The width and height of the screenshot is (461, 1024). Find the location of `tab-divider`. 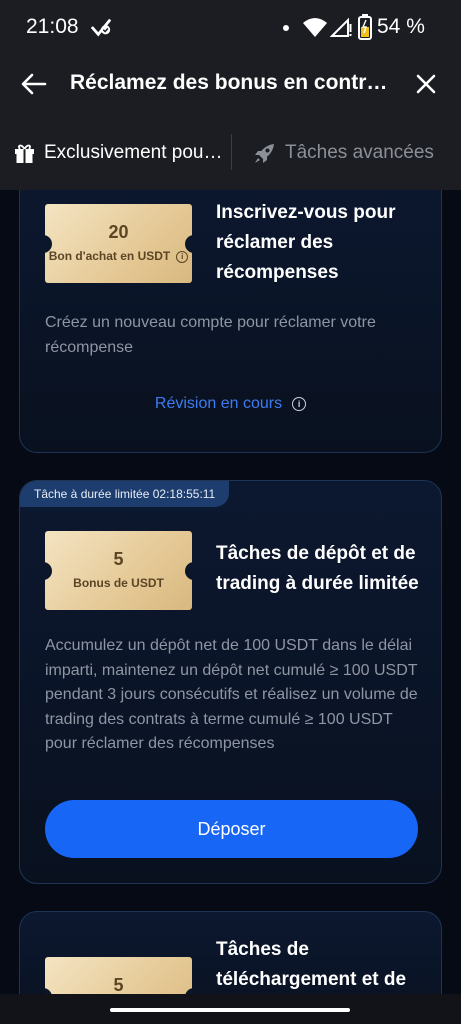

tab-divider is located at coordinates (231, 152).